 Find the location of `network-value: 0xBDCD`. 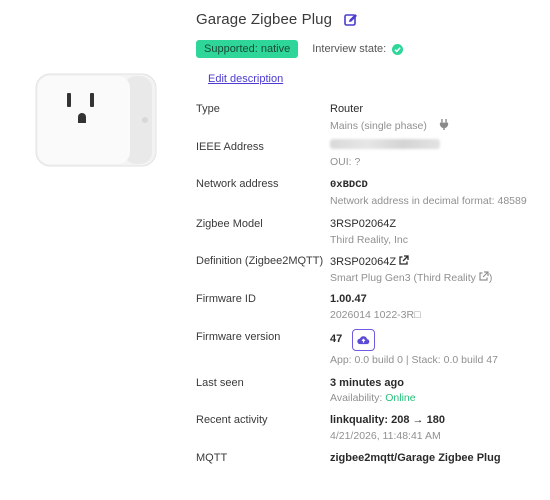

network-value: 0xBDCD is located at coordinates (349, 185).